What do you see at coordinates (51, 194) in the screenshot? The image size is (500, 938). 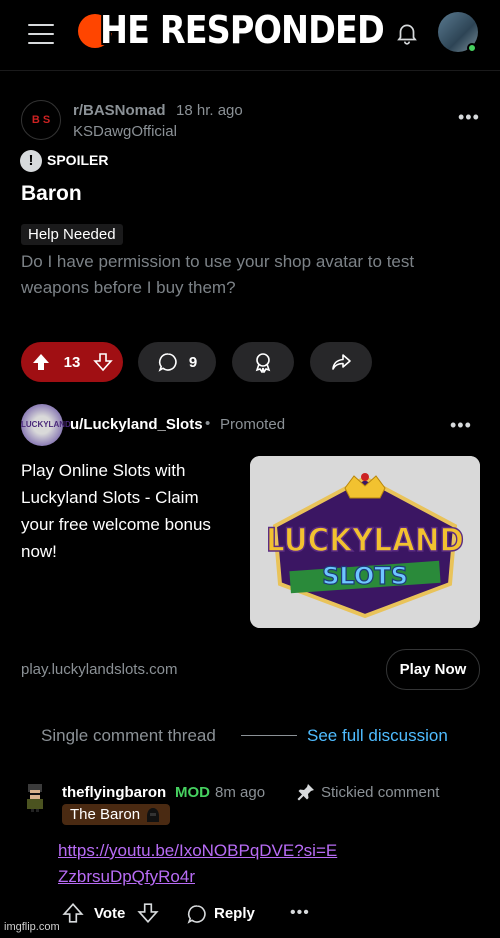 I see `post-title: Baron` at bounding box center [51, 194].